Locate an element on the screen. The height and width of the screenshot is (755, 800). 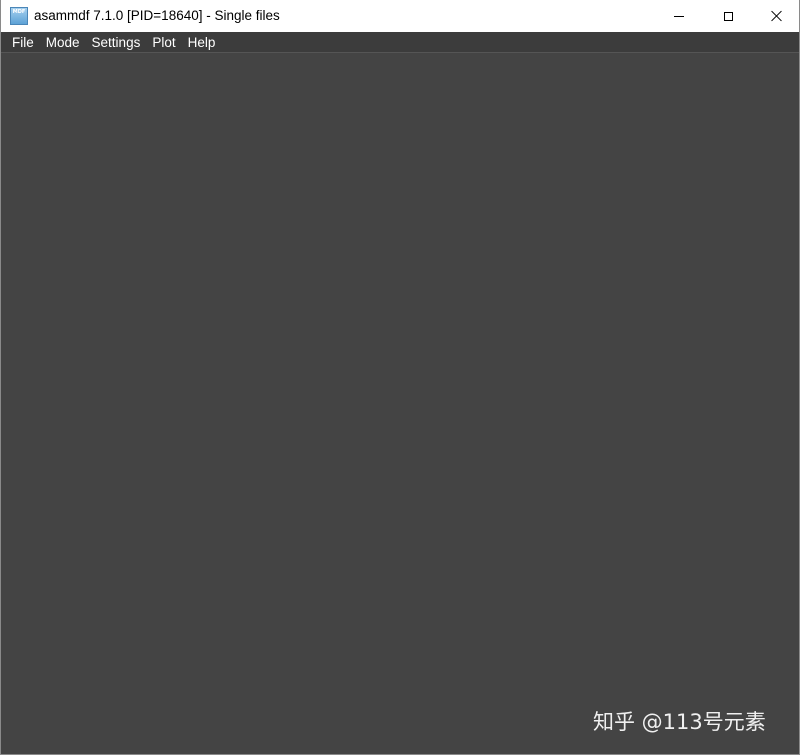
minimize-button is located at coordinates (679, 16).